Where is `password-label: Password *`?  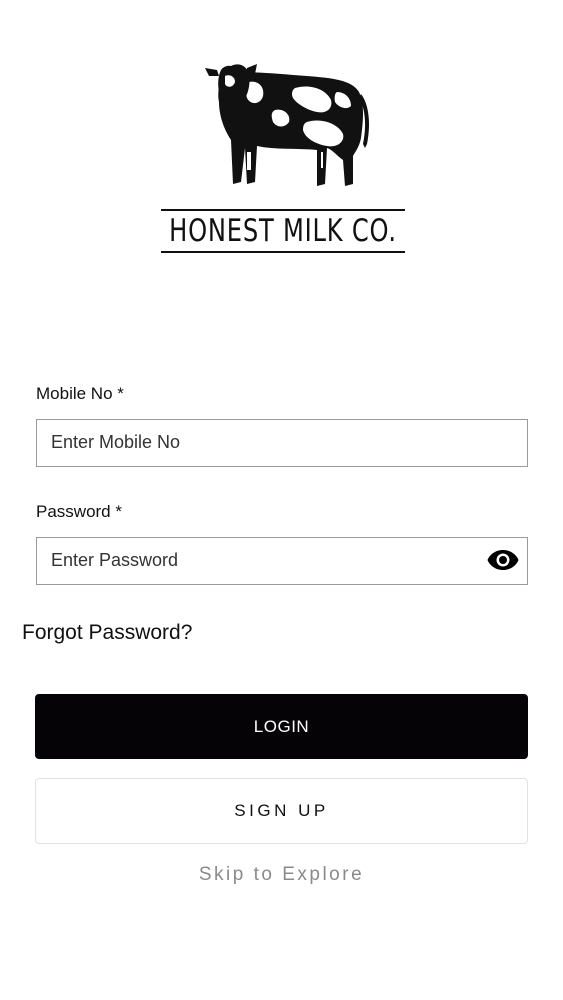 password-label: Password * is located at coordinates (79, 511).